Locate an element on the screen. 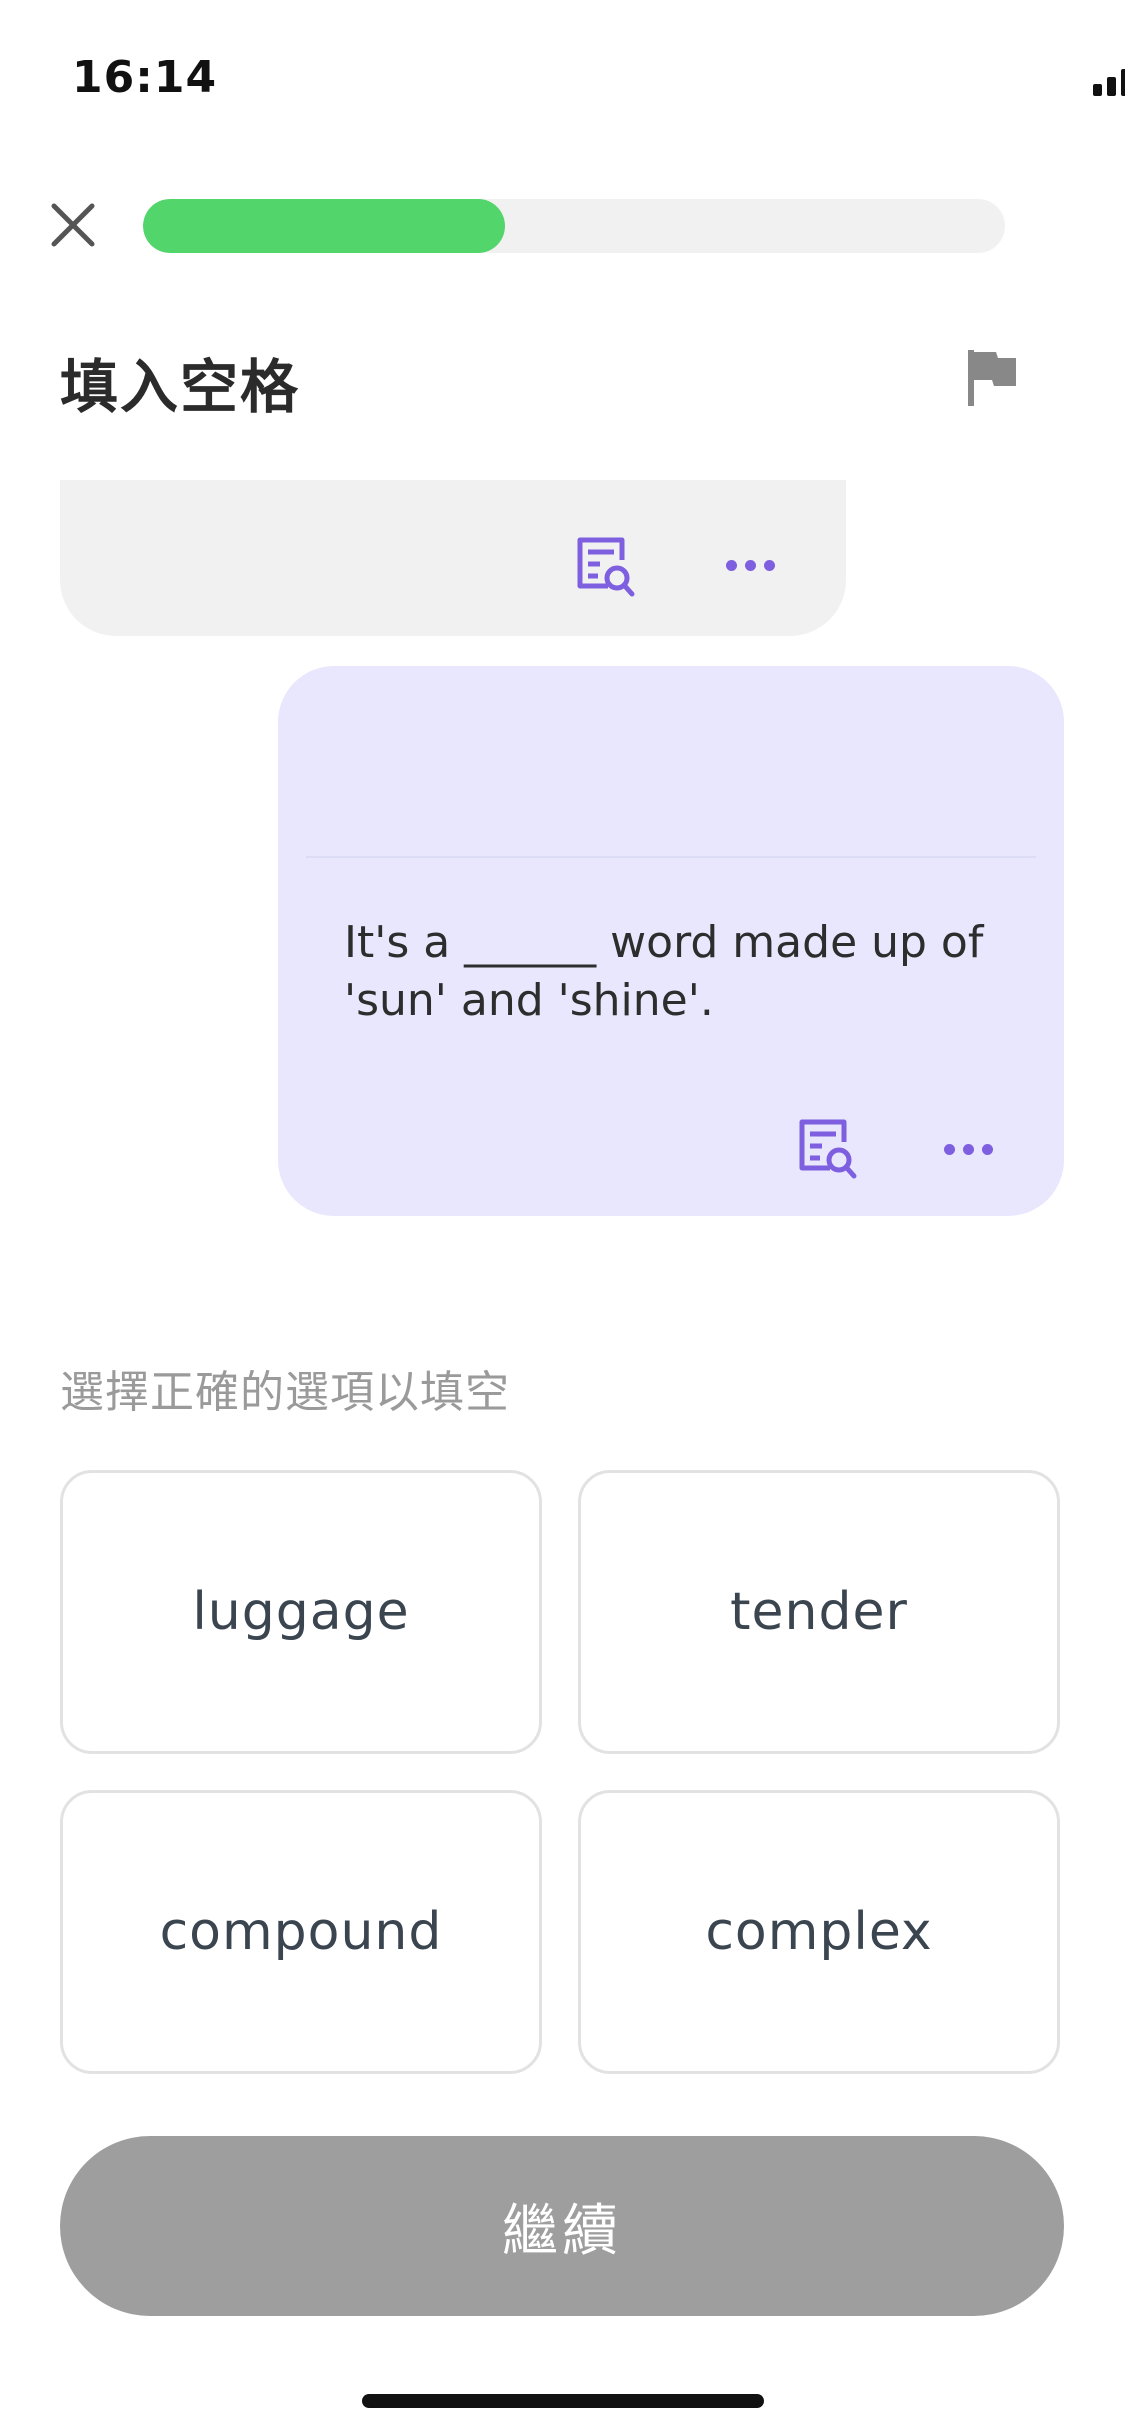  signal-icon is located at coordinates (1109, 80).